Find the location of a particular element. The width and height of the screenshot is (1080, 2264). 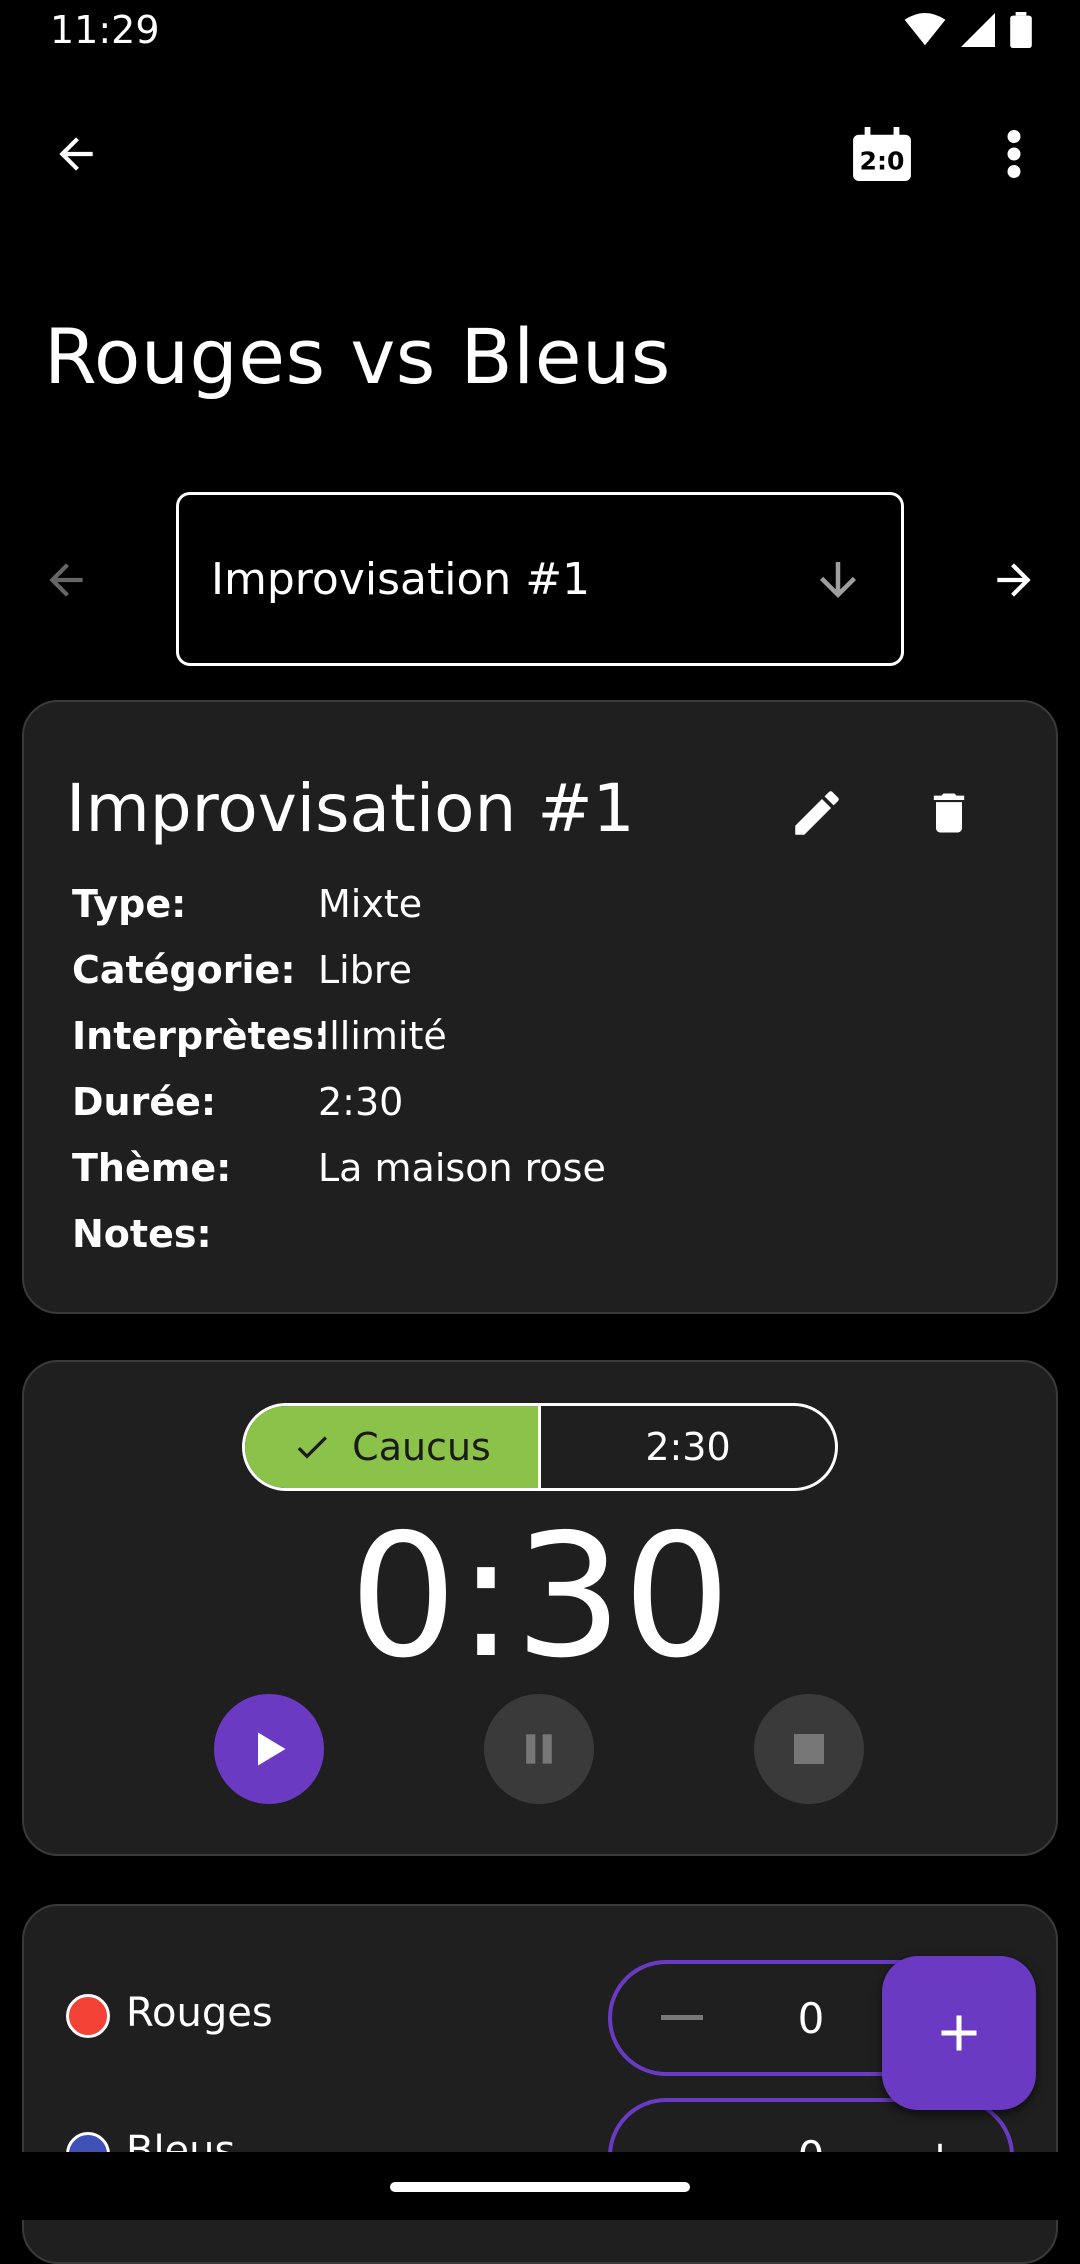

arrow-down-icon is located at coordinates (838, 580).